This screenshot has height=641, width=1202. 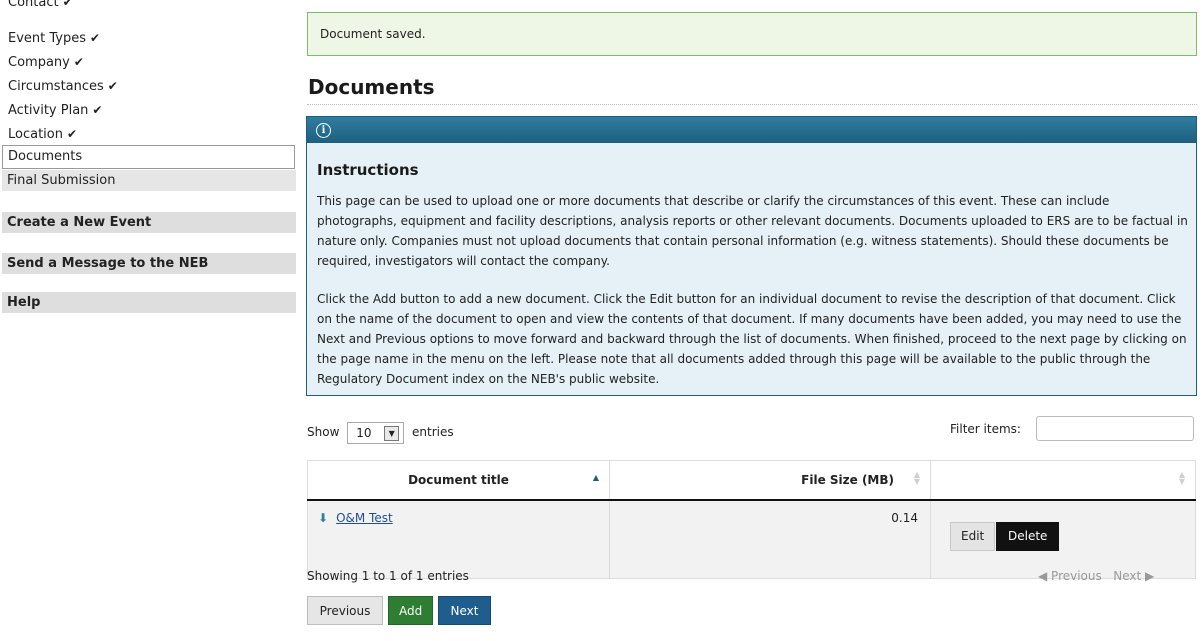 I want to click on download-icon: ⬇, so click(x=323, y=518).